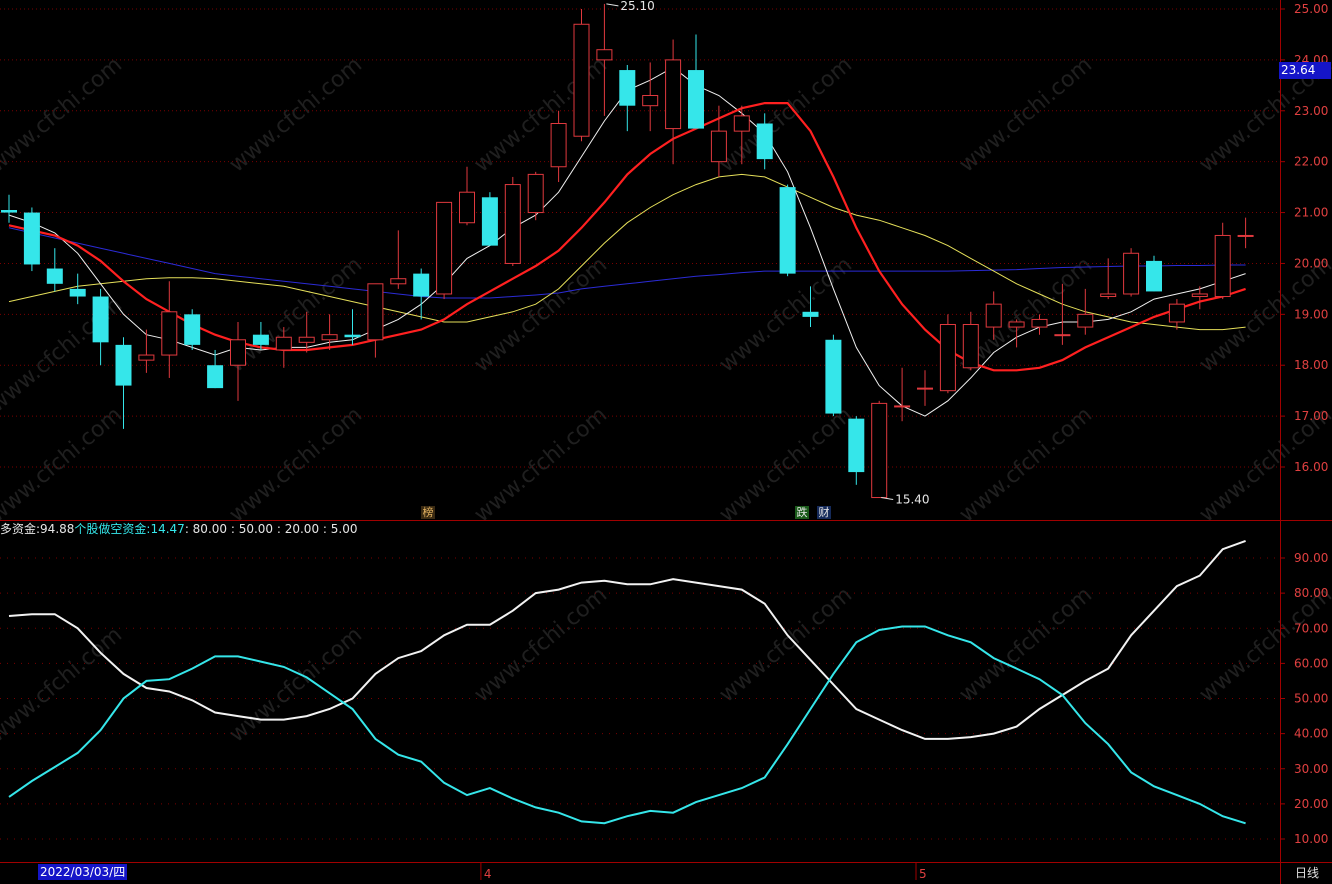 The height and width of the screenshot is (884, 1332). What do you see at coordinates (1311, 467) in the screenshot?
I see `price-tick-label: 16.00` at bounding box center [1311, 467].